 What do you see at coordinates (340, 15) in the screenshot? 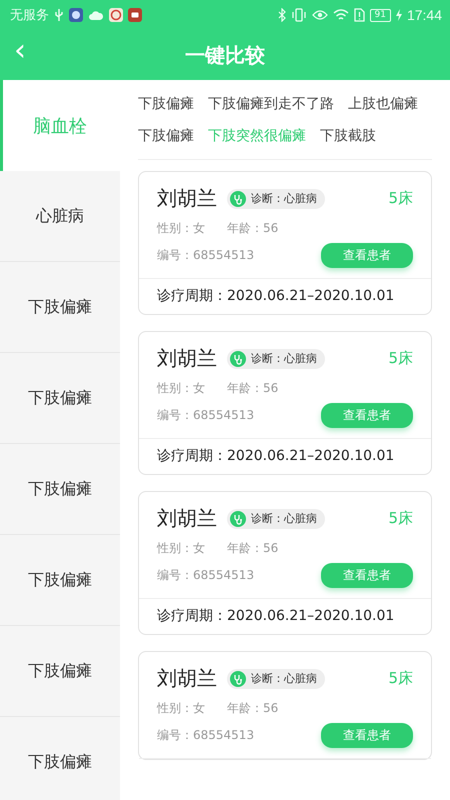
I see `wifi-icon` at bounding box center [340, 15].